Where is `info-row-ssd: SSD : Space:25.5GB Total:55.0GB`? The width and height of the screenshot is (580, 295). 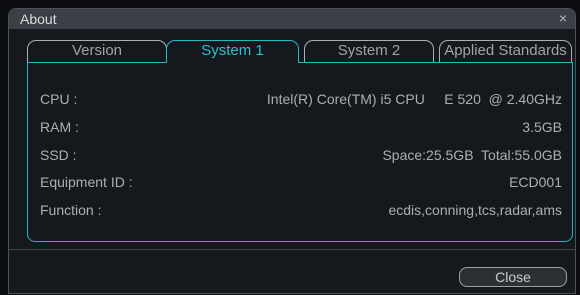 info-row-ssd: SSD : Space:25.5GB Total:55.0GB is located at coordinates (301, 155).